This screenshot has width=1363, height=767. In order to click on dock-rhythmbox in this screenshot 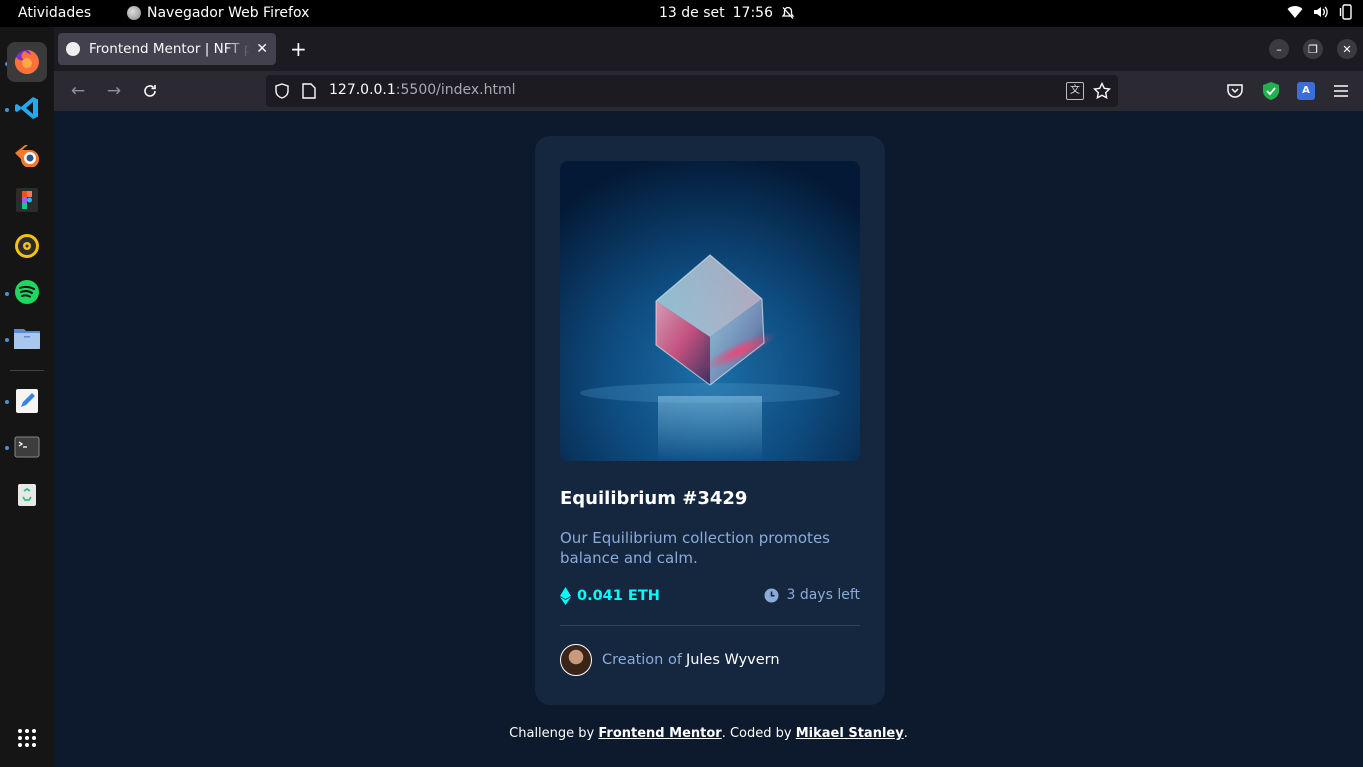, I will do `click(27, 246)`.